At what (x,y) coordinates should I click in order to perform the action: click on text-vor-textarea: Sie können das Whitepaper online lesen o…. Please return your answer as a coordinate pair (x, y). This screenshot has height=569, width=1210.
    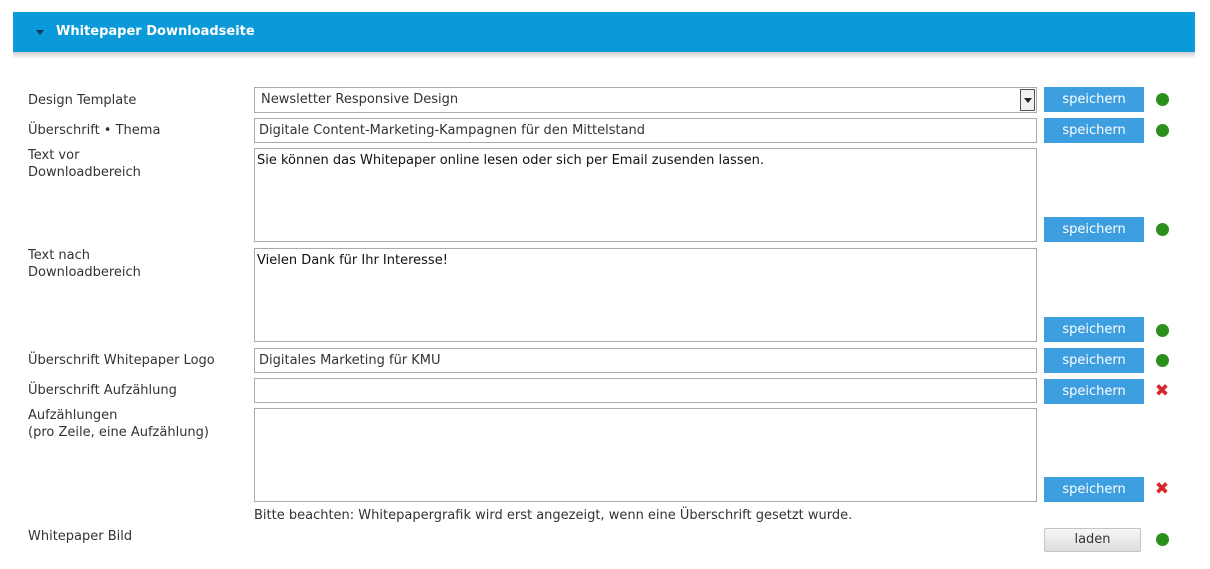
    Looking at the image, I should click on (645, 195).